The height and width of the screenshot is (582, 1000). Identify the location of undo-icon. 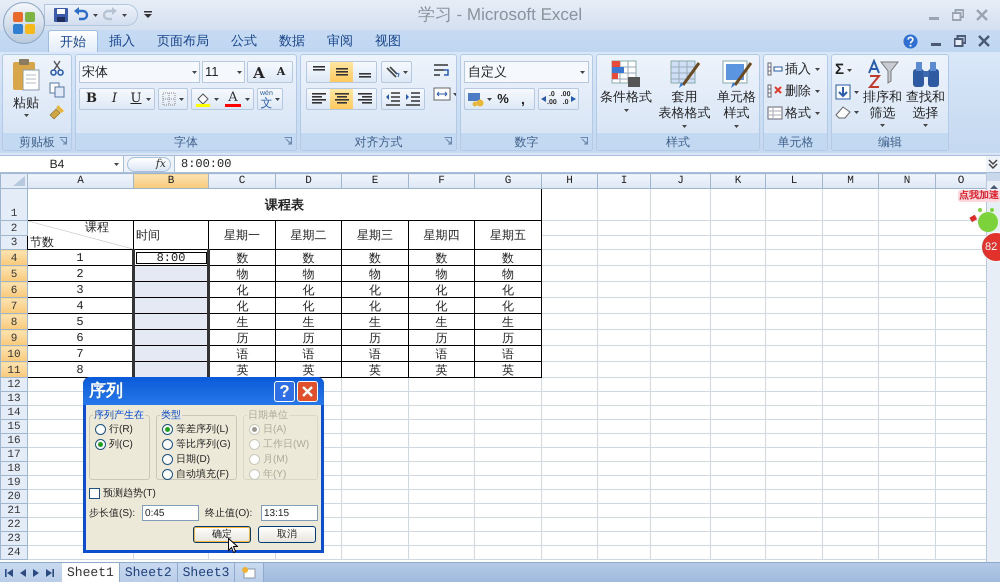
(81, 15).